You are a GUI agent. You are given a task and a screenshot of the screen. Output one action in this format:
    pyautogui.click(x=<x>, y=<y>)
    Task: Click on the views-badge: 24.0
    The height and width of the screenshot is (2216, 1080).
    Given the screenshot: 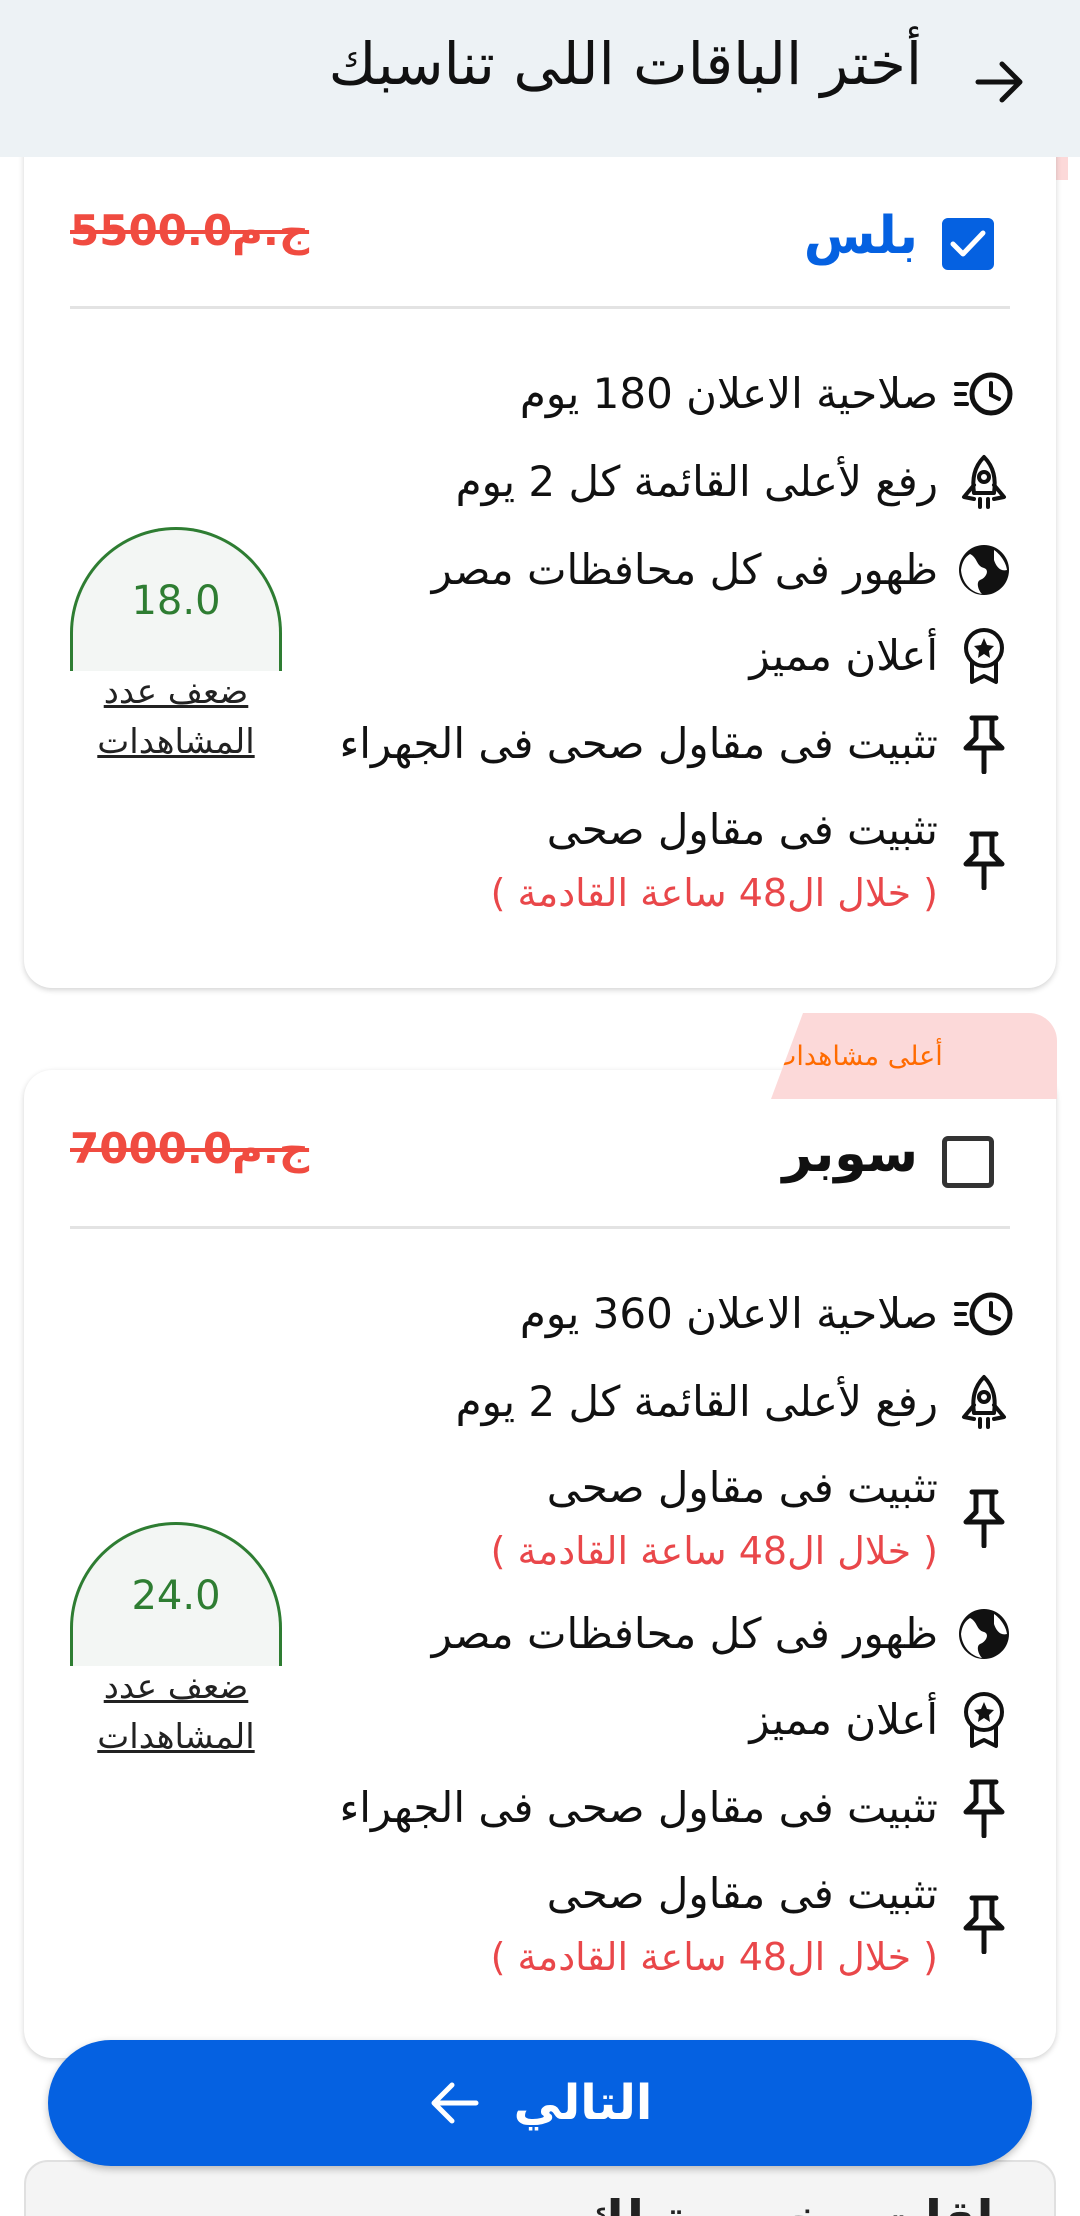 What is the action you would take?
    pyautogui.click(x=176, y=1594)
    